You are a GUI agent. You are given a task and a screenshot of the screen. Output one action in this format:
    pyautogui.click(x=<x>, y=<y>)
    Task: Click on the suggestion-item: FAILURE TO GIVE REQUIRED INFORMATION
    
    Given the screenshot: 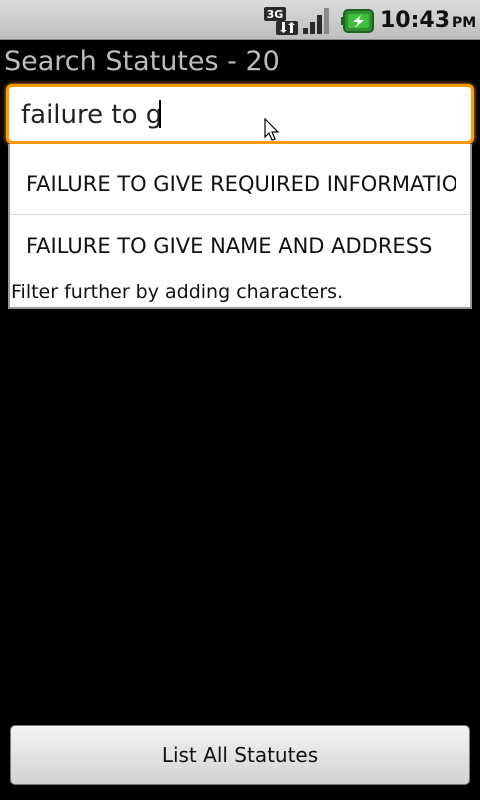 What is the action you would take?
    pyautogui.click(x=240, y=184)
    